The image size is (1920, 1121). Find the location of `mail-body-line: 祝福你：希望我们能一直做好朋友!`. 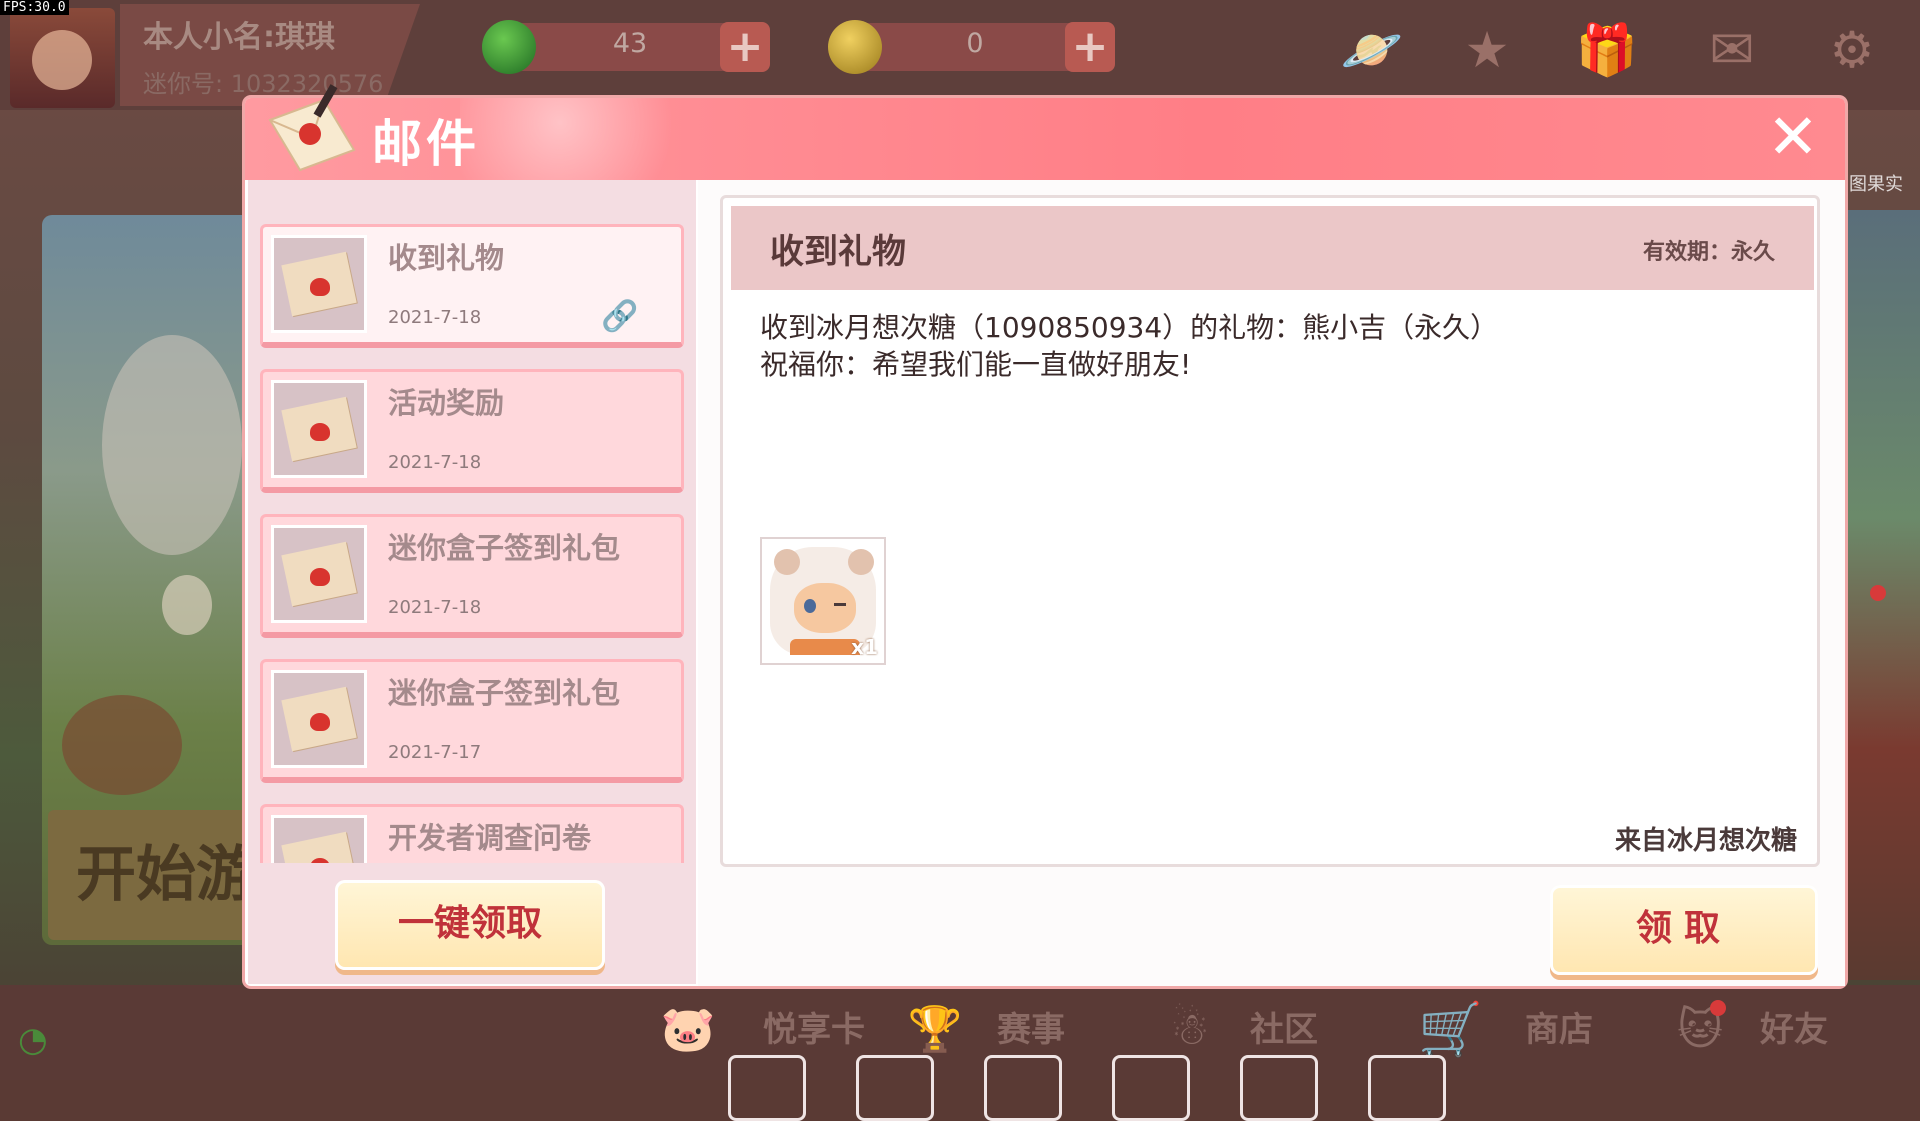

mail-body-line: 祝福你：希望我们能一直做好朋友! is located at coordinates (976, 364).